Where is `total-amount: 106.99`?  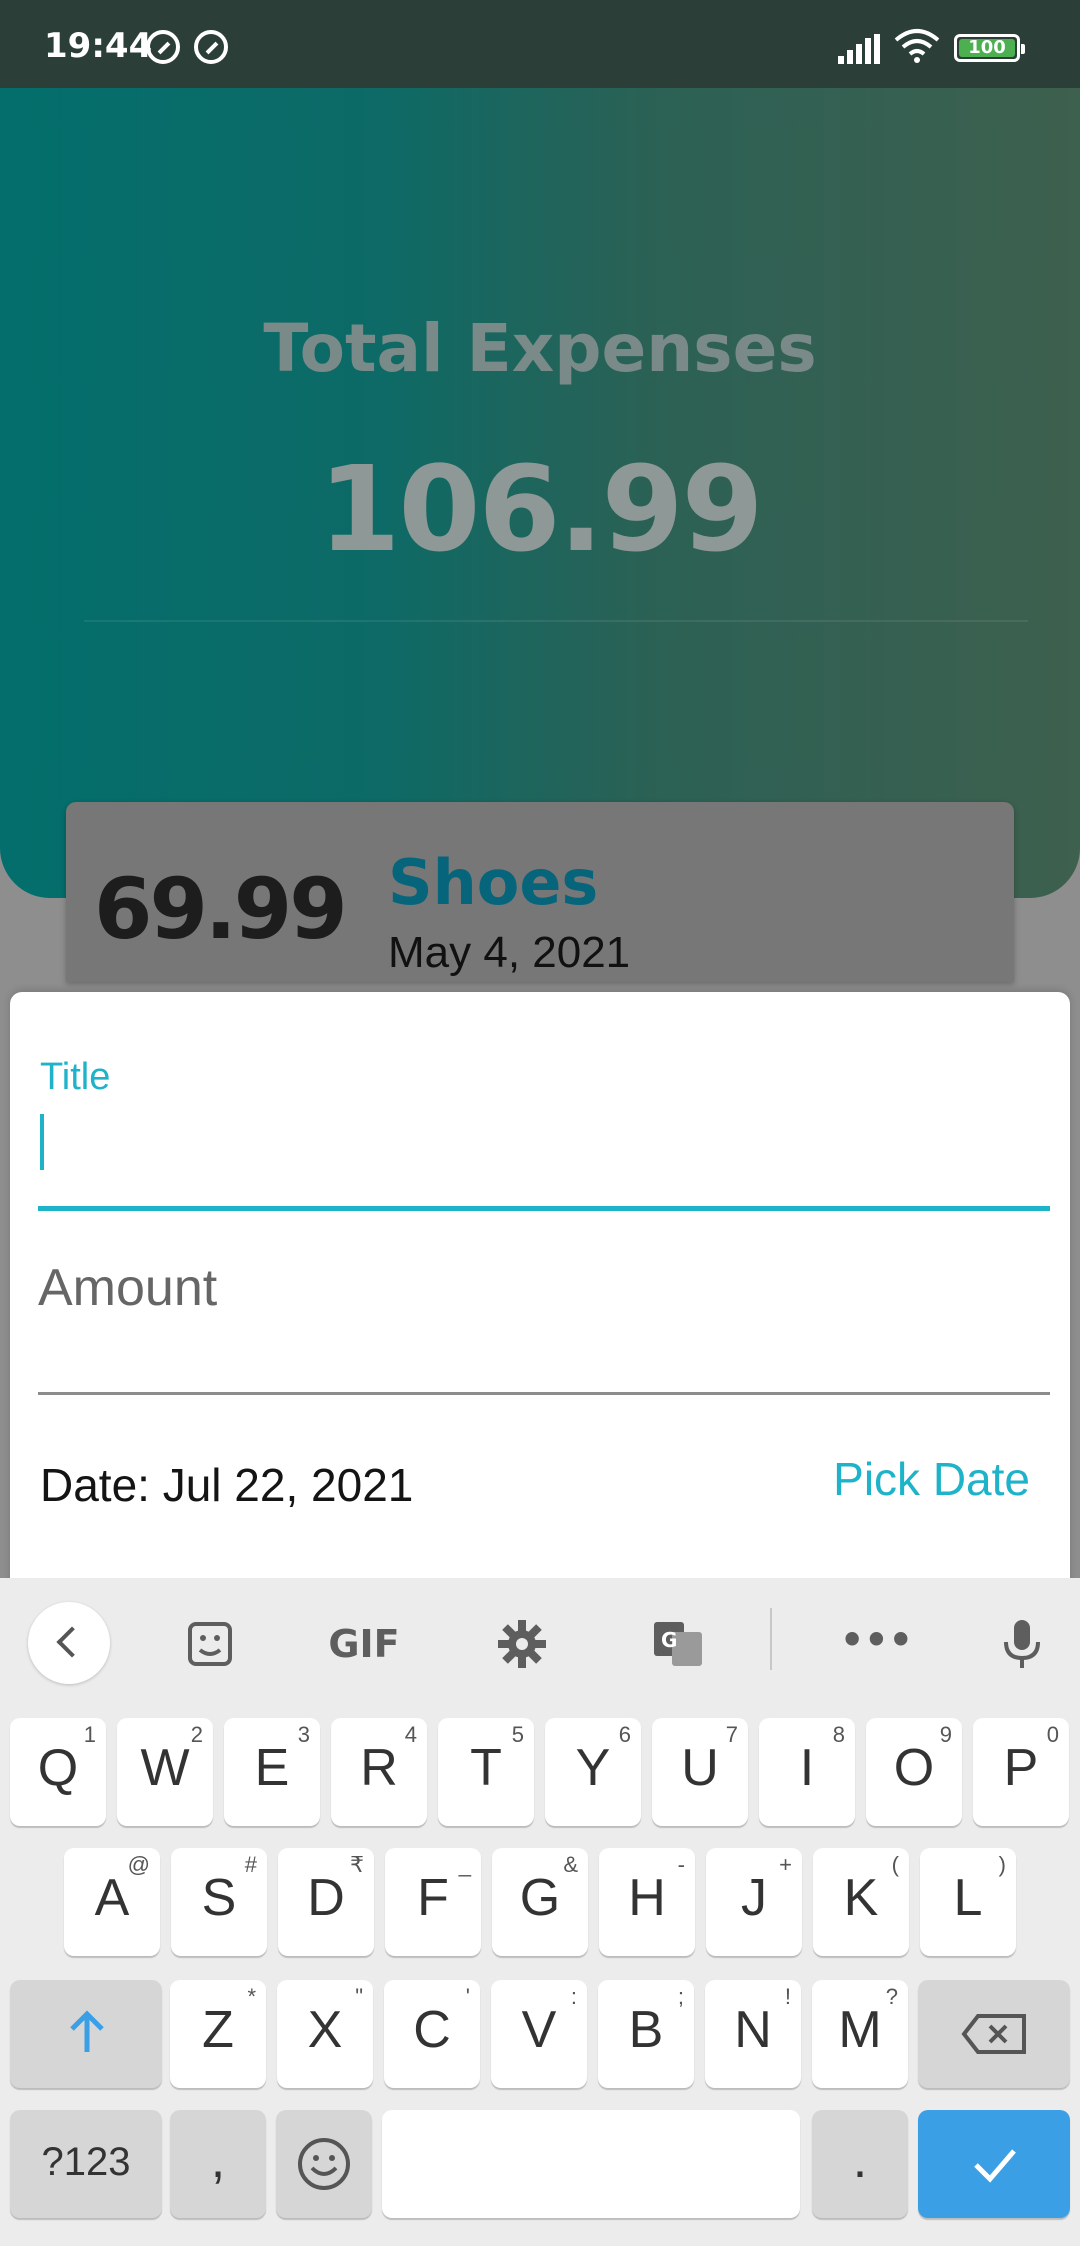 total-amount: 106.99 is located at coordinates (540, 509).